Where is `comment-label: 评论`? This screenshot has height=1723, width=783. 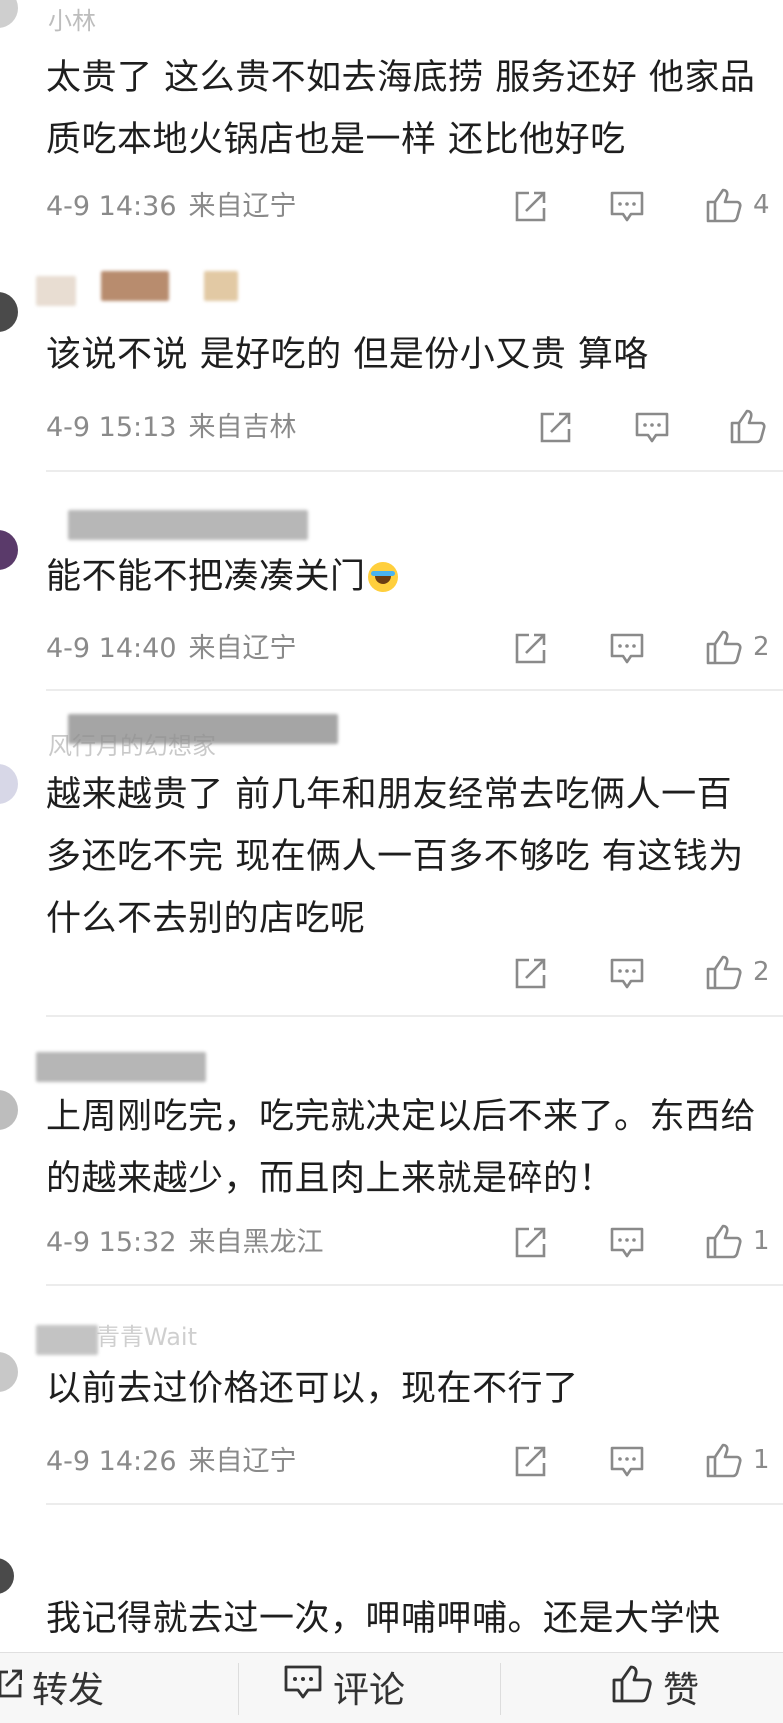 comment-label: 评论 is located at coordinates (369, 1690).